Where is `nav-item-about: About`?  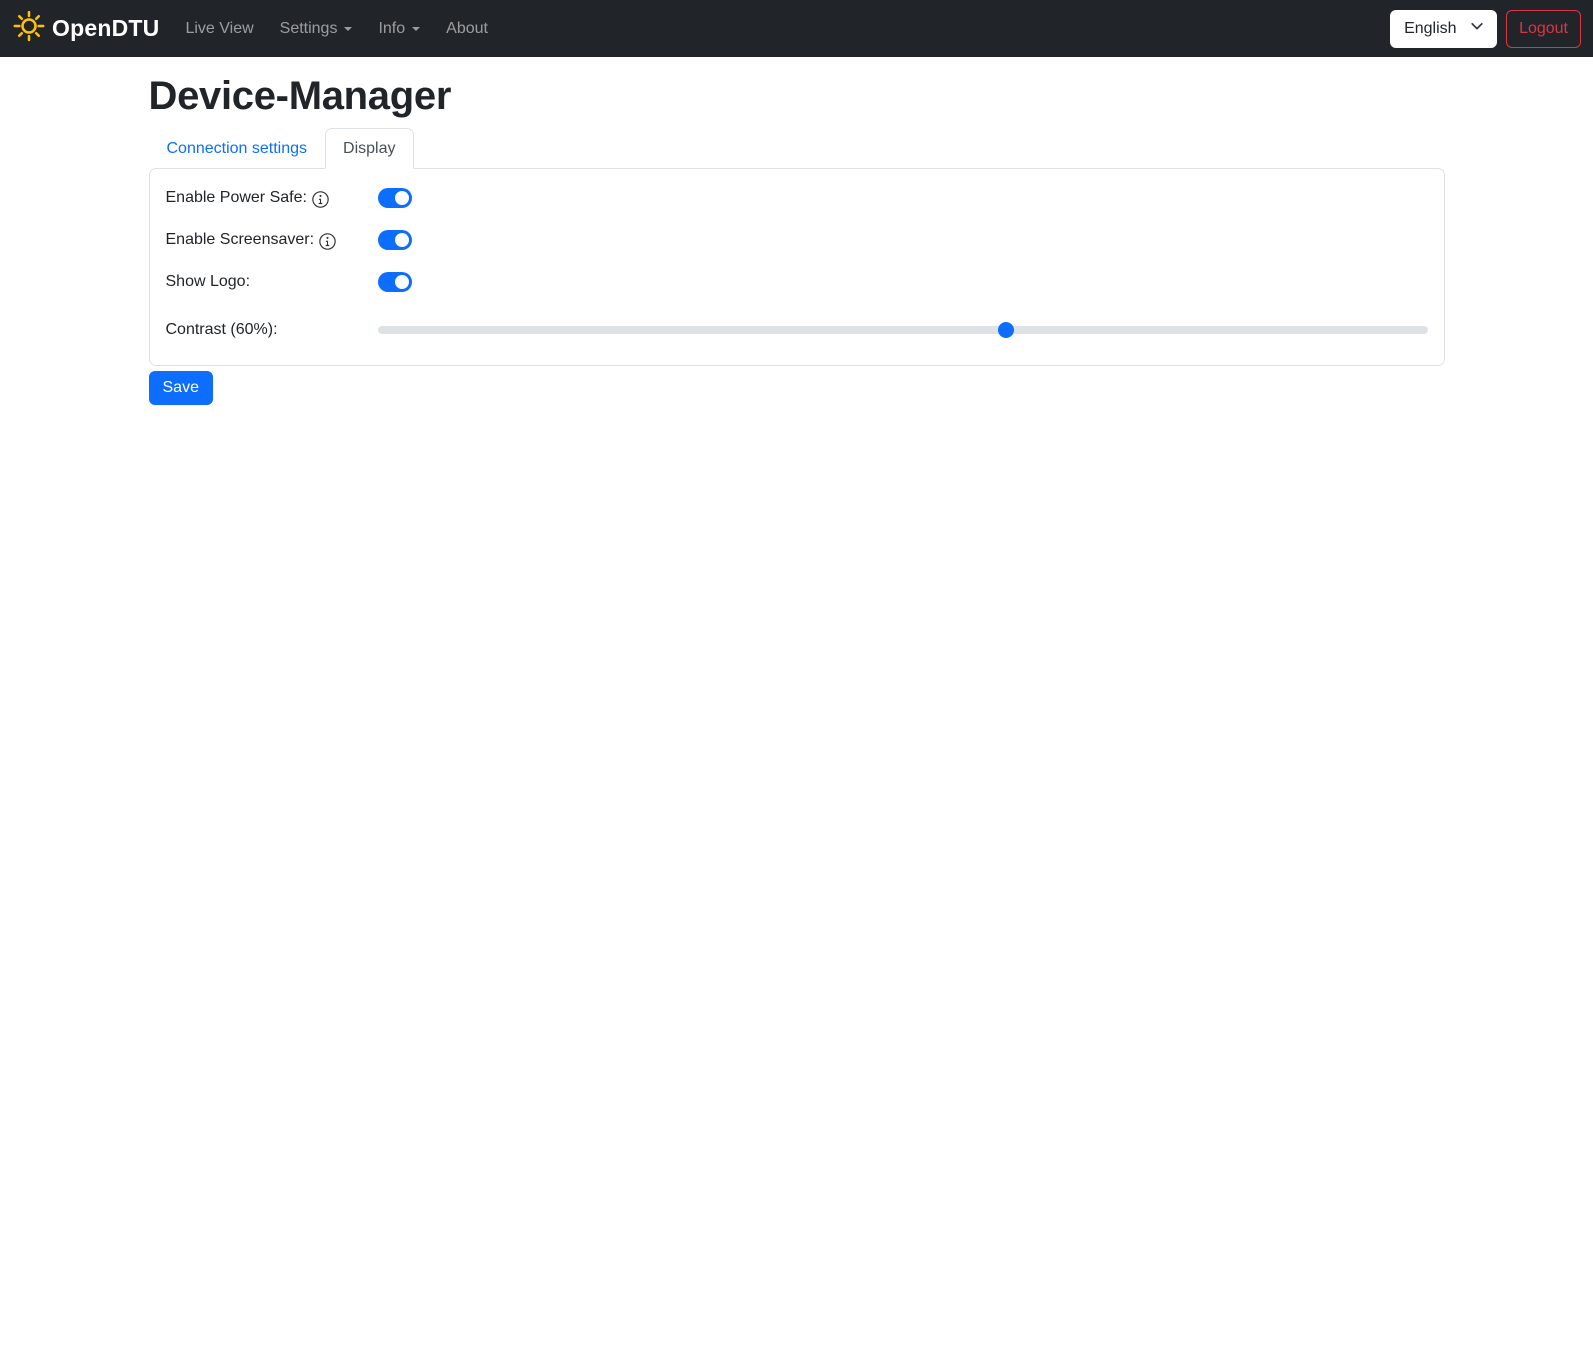
nav-item-about: About is located at coordinates (467, 29).